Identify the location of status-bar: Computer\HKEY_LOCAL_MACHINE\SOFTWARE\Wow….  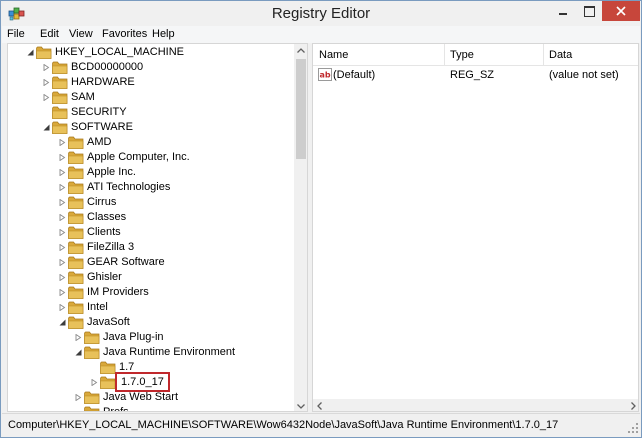
(321, 424).